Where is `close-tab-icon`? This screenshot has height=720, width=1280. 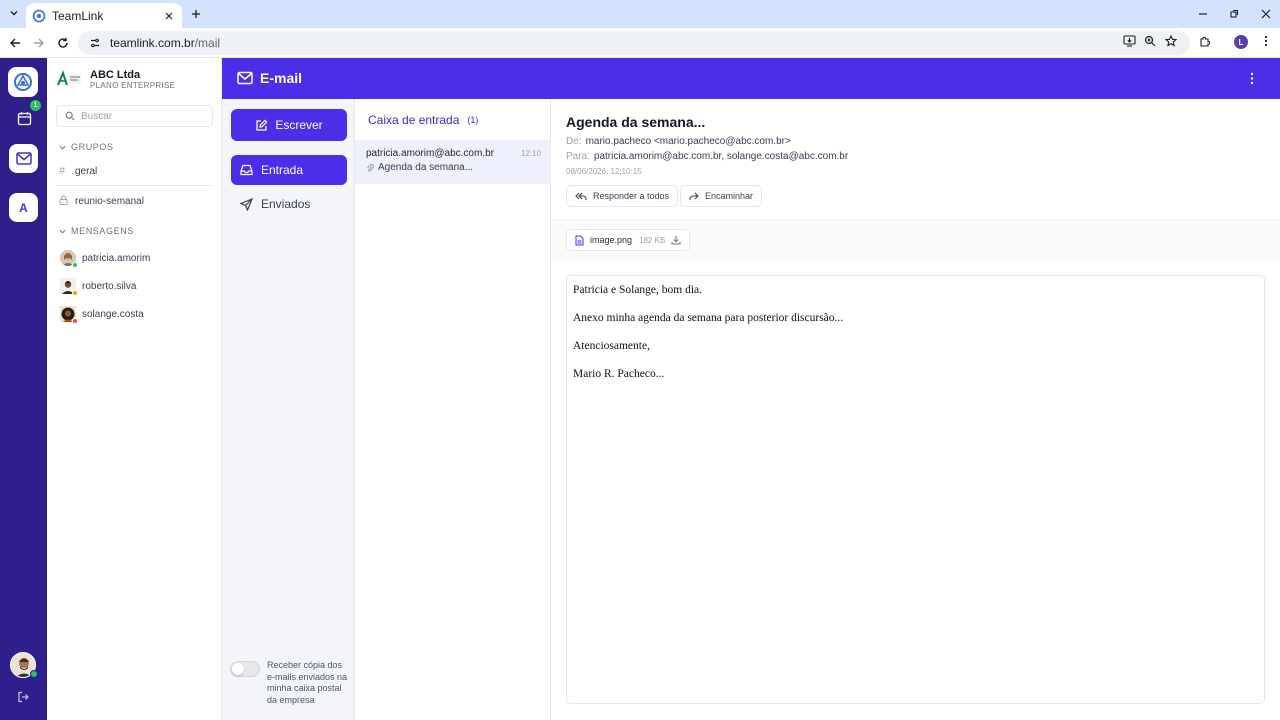
close-tab-icon is located at coordinates (169, 16).